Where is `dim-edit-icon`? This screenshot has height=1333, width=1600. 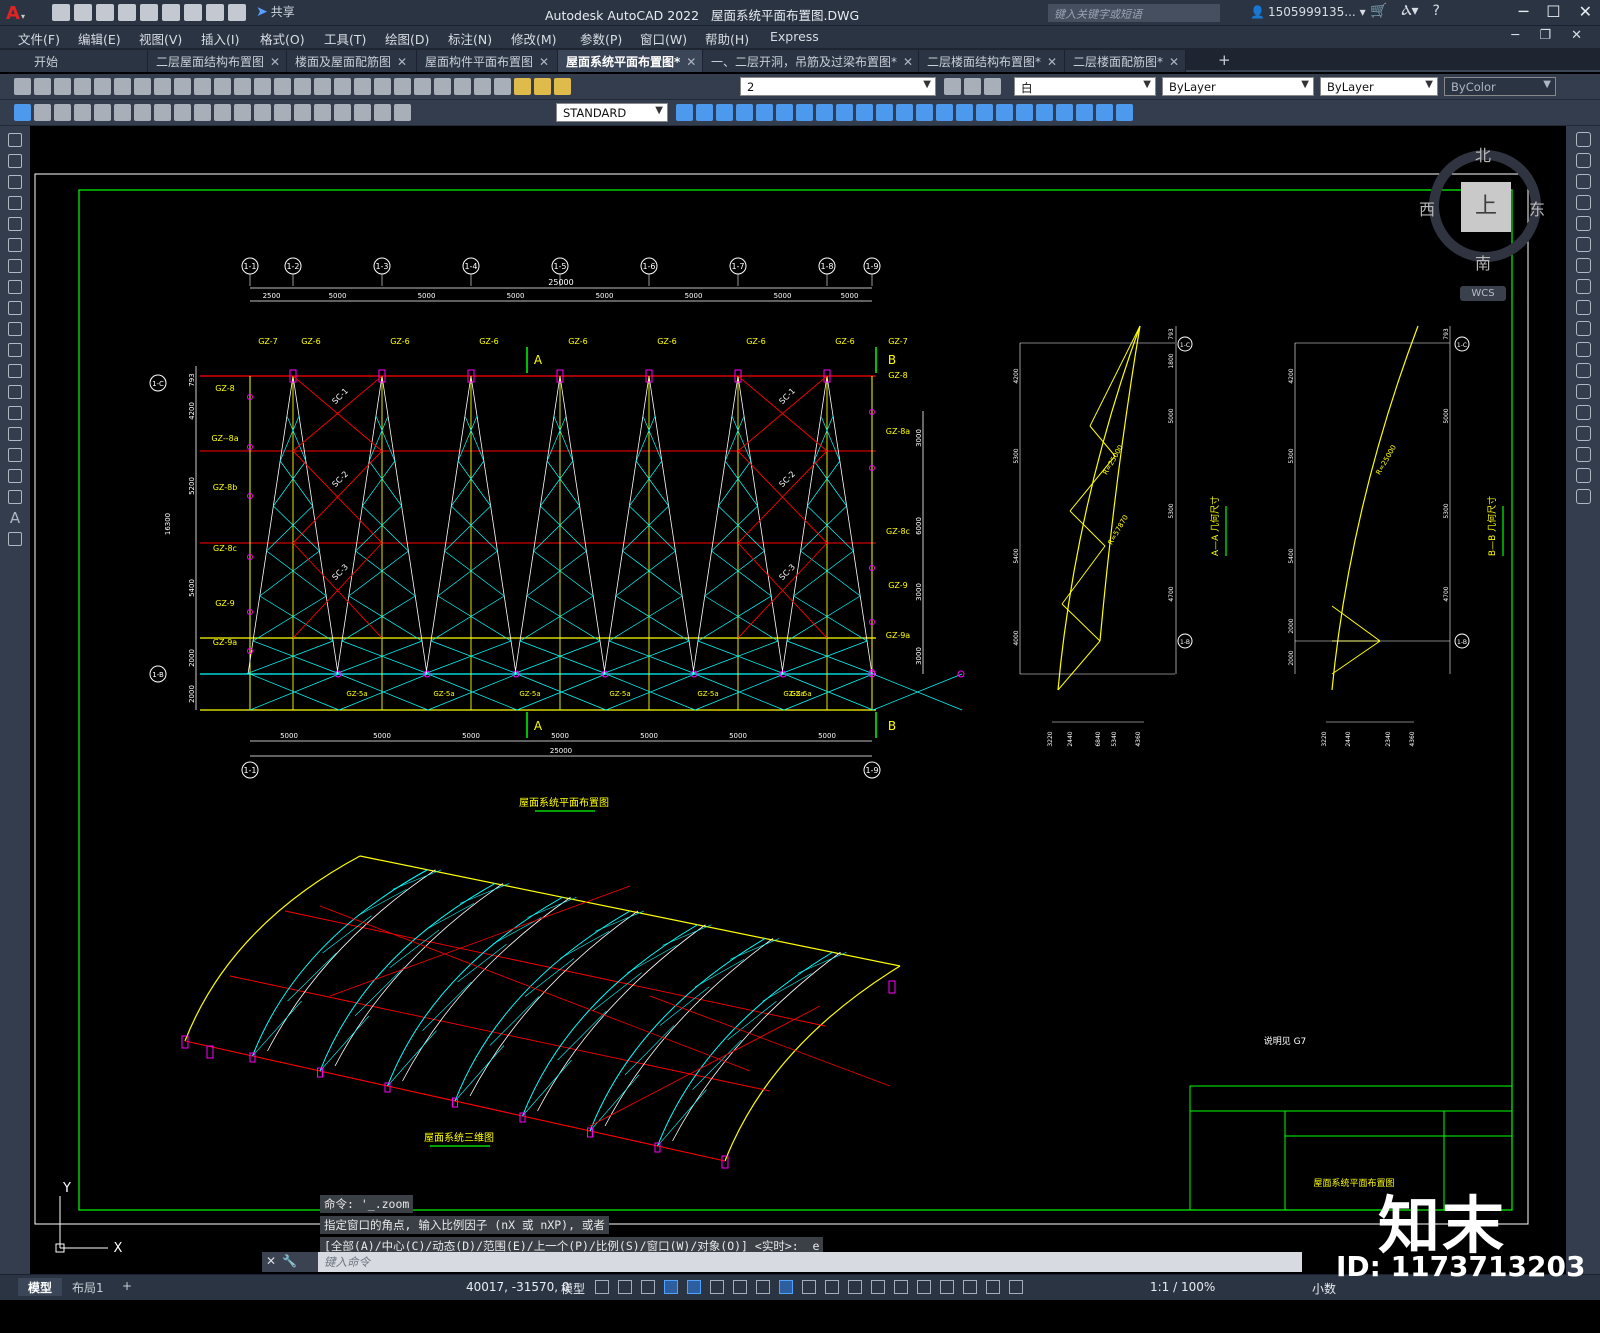 dim-edit-icon is located at coordinates (362, 112).